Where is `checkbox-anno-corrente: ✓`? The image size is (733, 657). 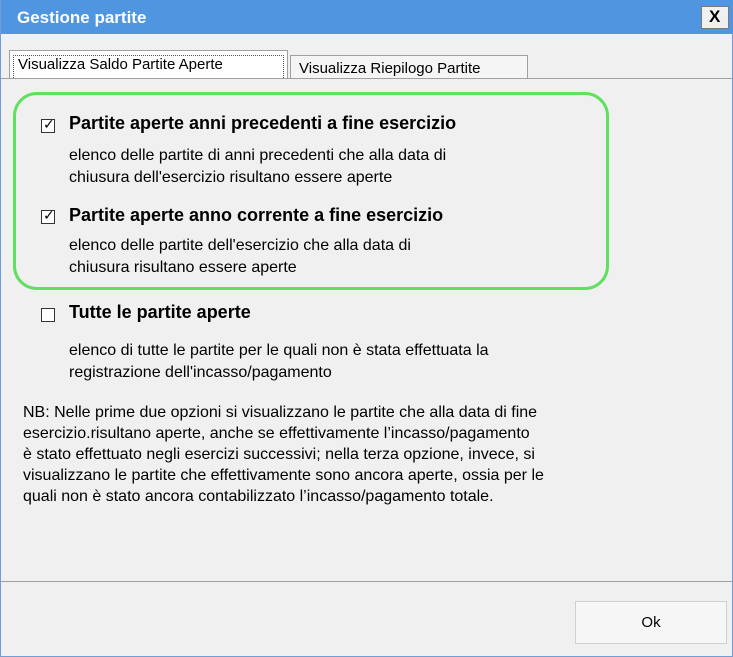
checkbox-anno-corrente: ✓ is located at coordinates (48, 215).